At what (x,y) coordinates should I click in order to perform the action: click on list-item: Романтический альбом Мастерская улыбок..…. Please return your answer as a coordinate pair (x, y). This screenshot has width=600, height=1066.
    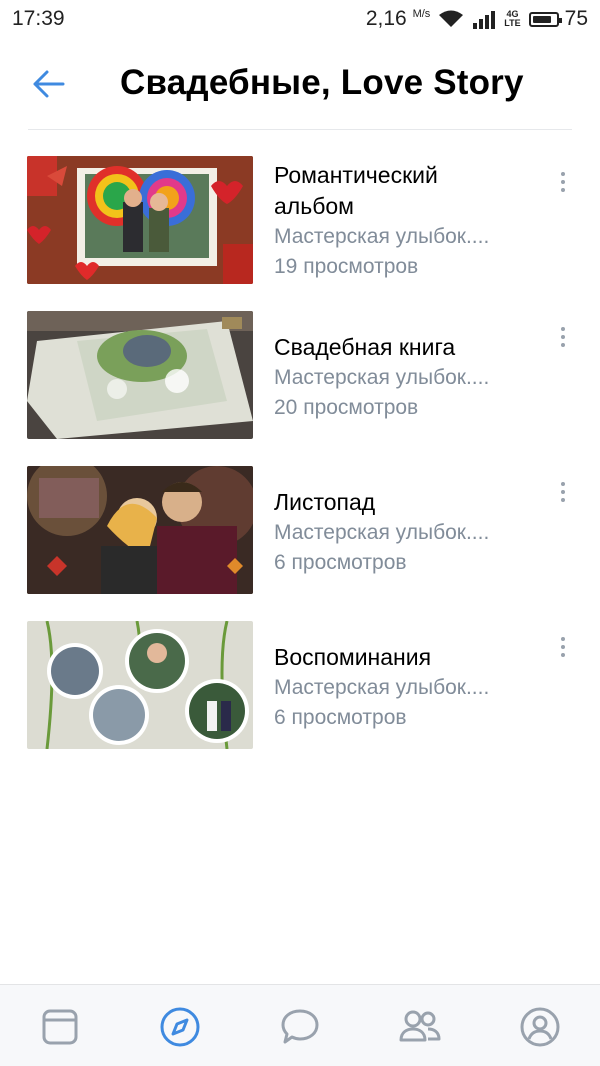
    Looking at the image, I should click on (300, 221).